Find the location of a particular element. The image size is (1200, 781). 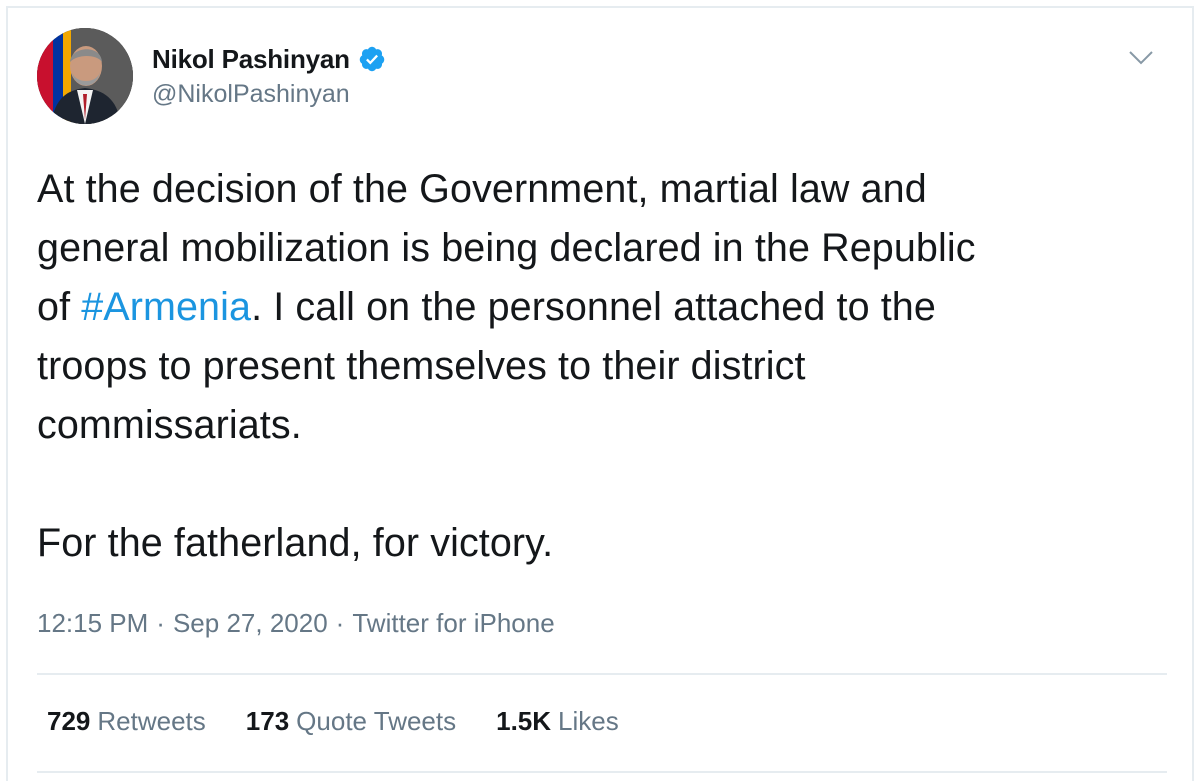

quote-tweets-count: 173 is located at coordinates (267, 721).